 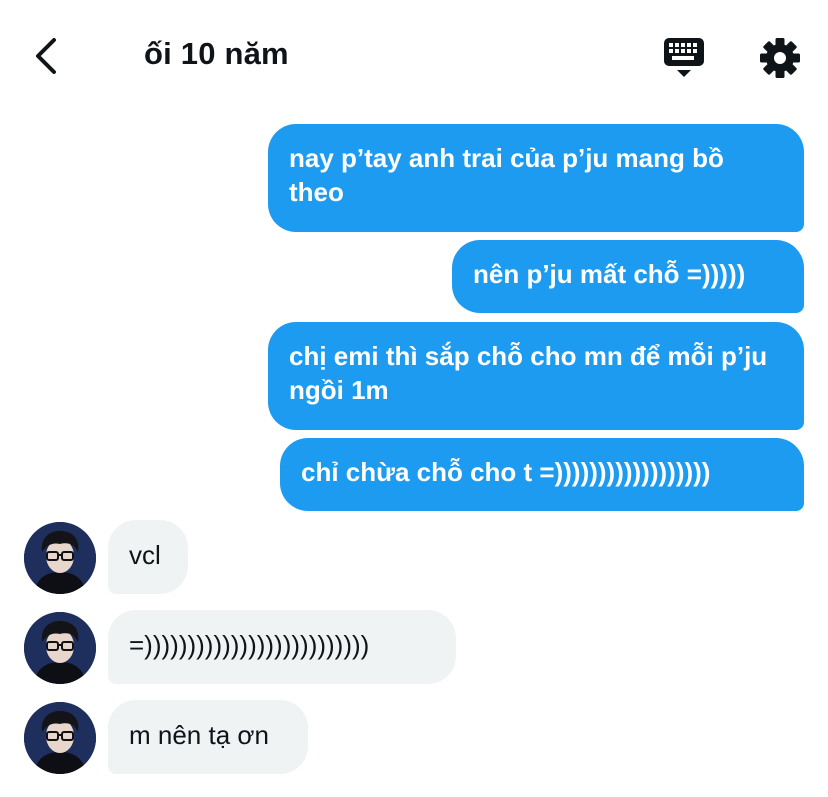 I want to click on keyboard-icon, so click(x=684, y=57).